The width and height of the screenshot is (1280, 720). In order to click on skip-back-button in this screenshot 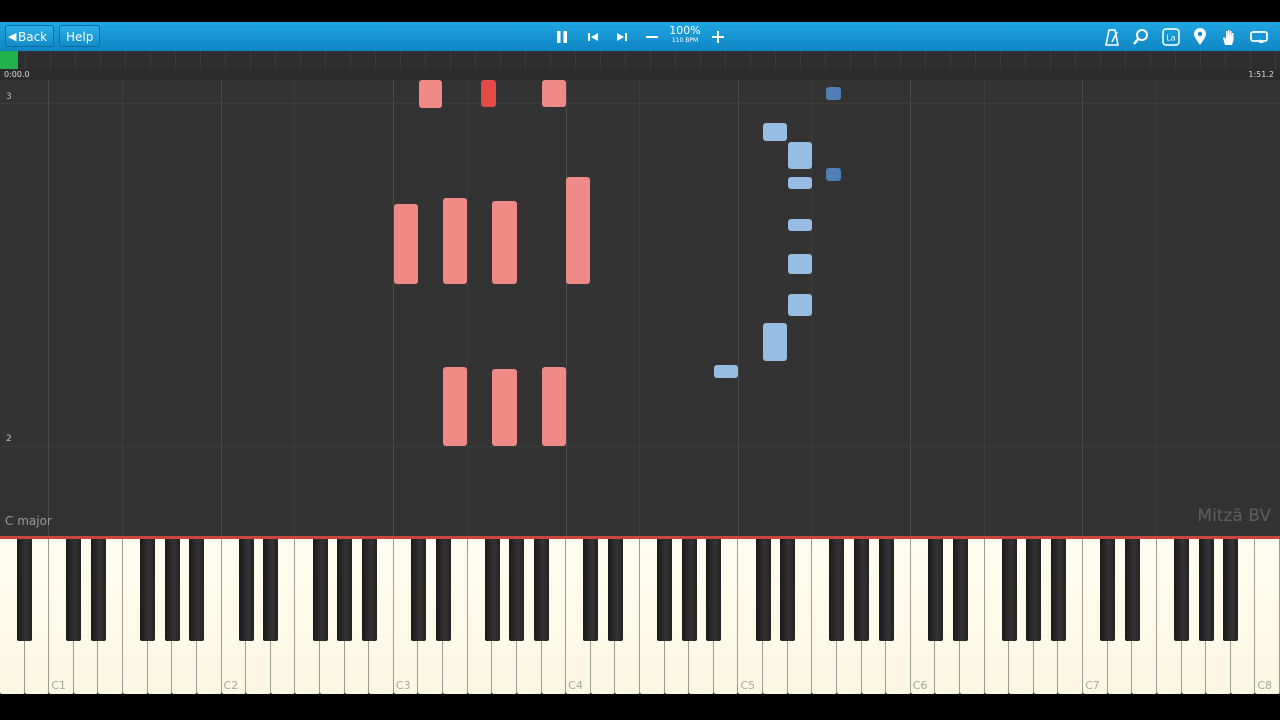, I will do `click(593, 36)`.